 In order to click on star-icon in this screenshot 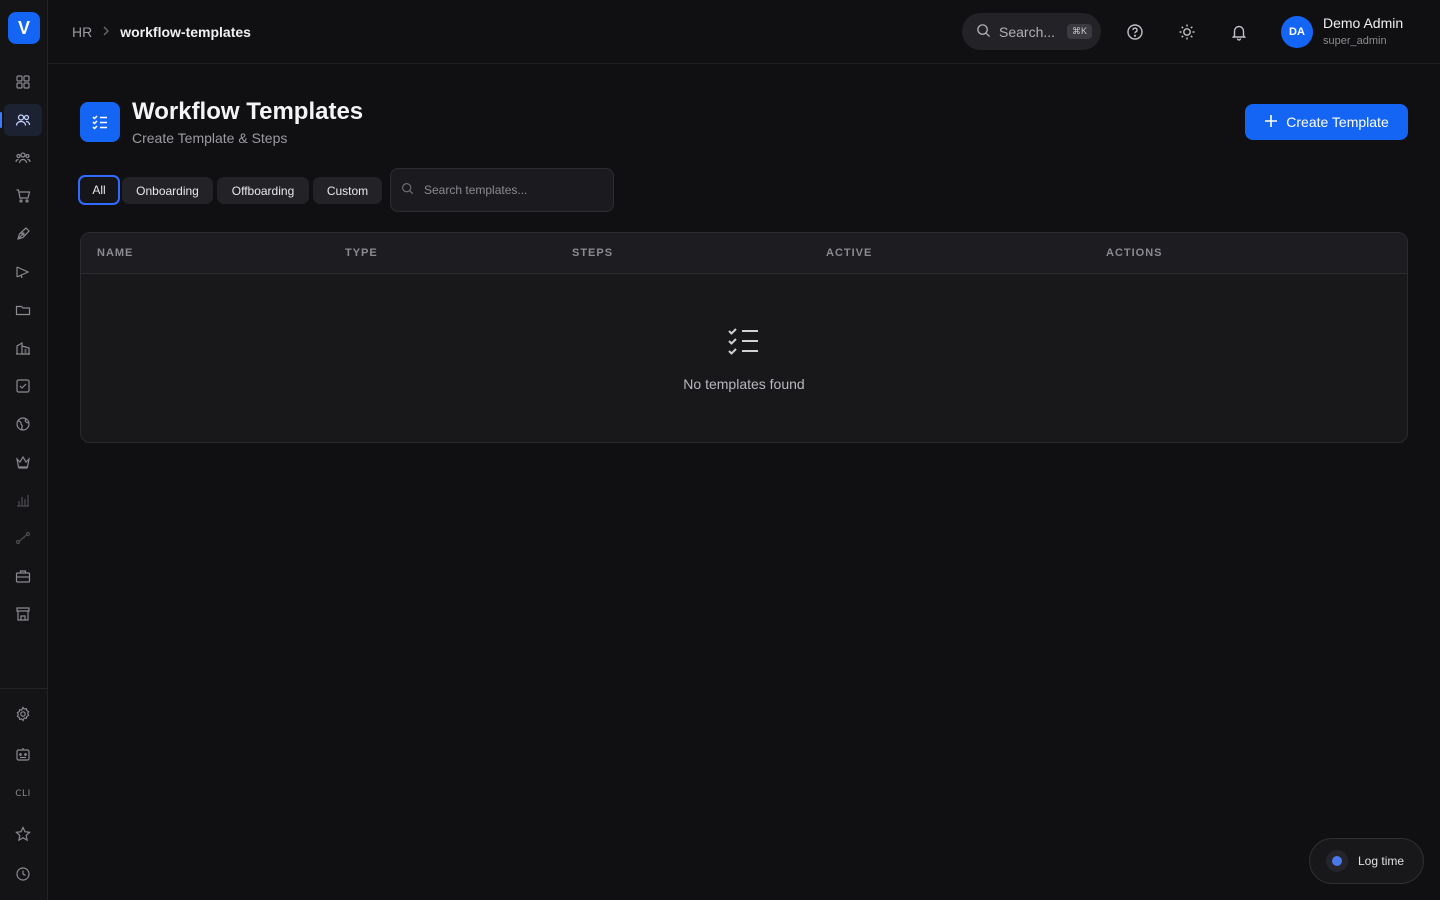, I will do `click(23, 834)`.